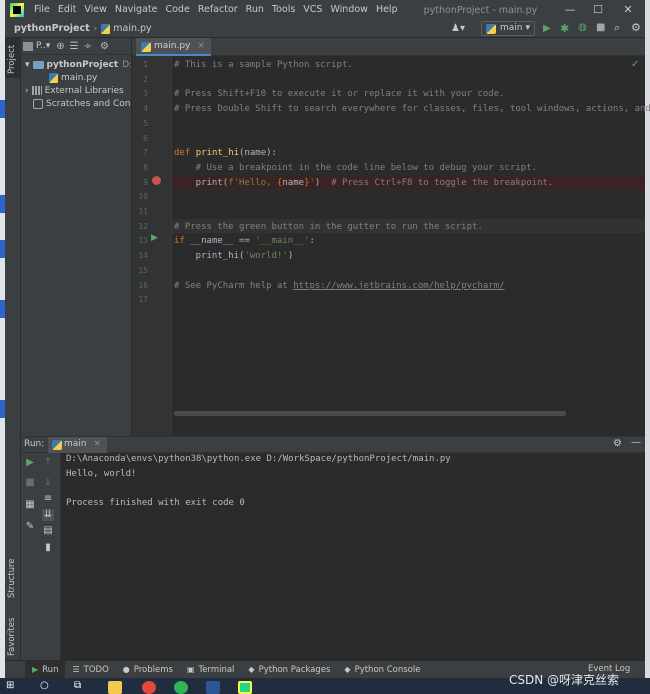 This screenshot has width=650, height=694. I want to click on stop-icon: ■, so click(600, 27).